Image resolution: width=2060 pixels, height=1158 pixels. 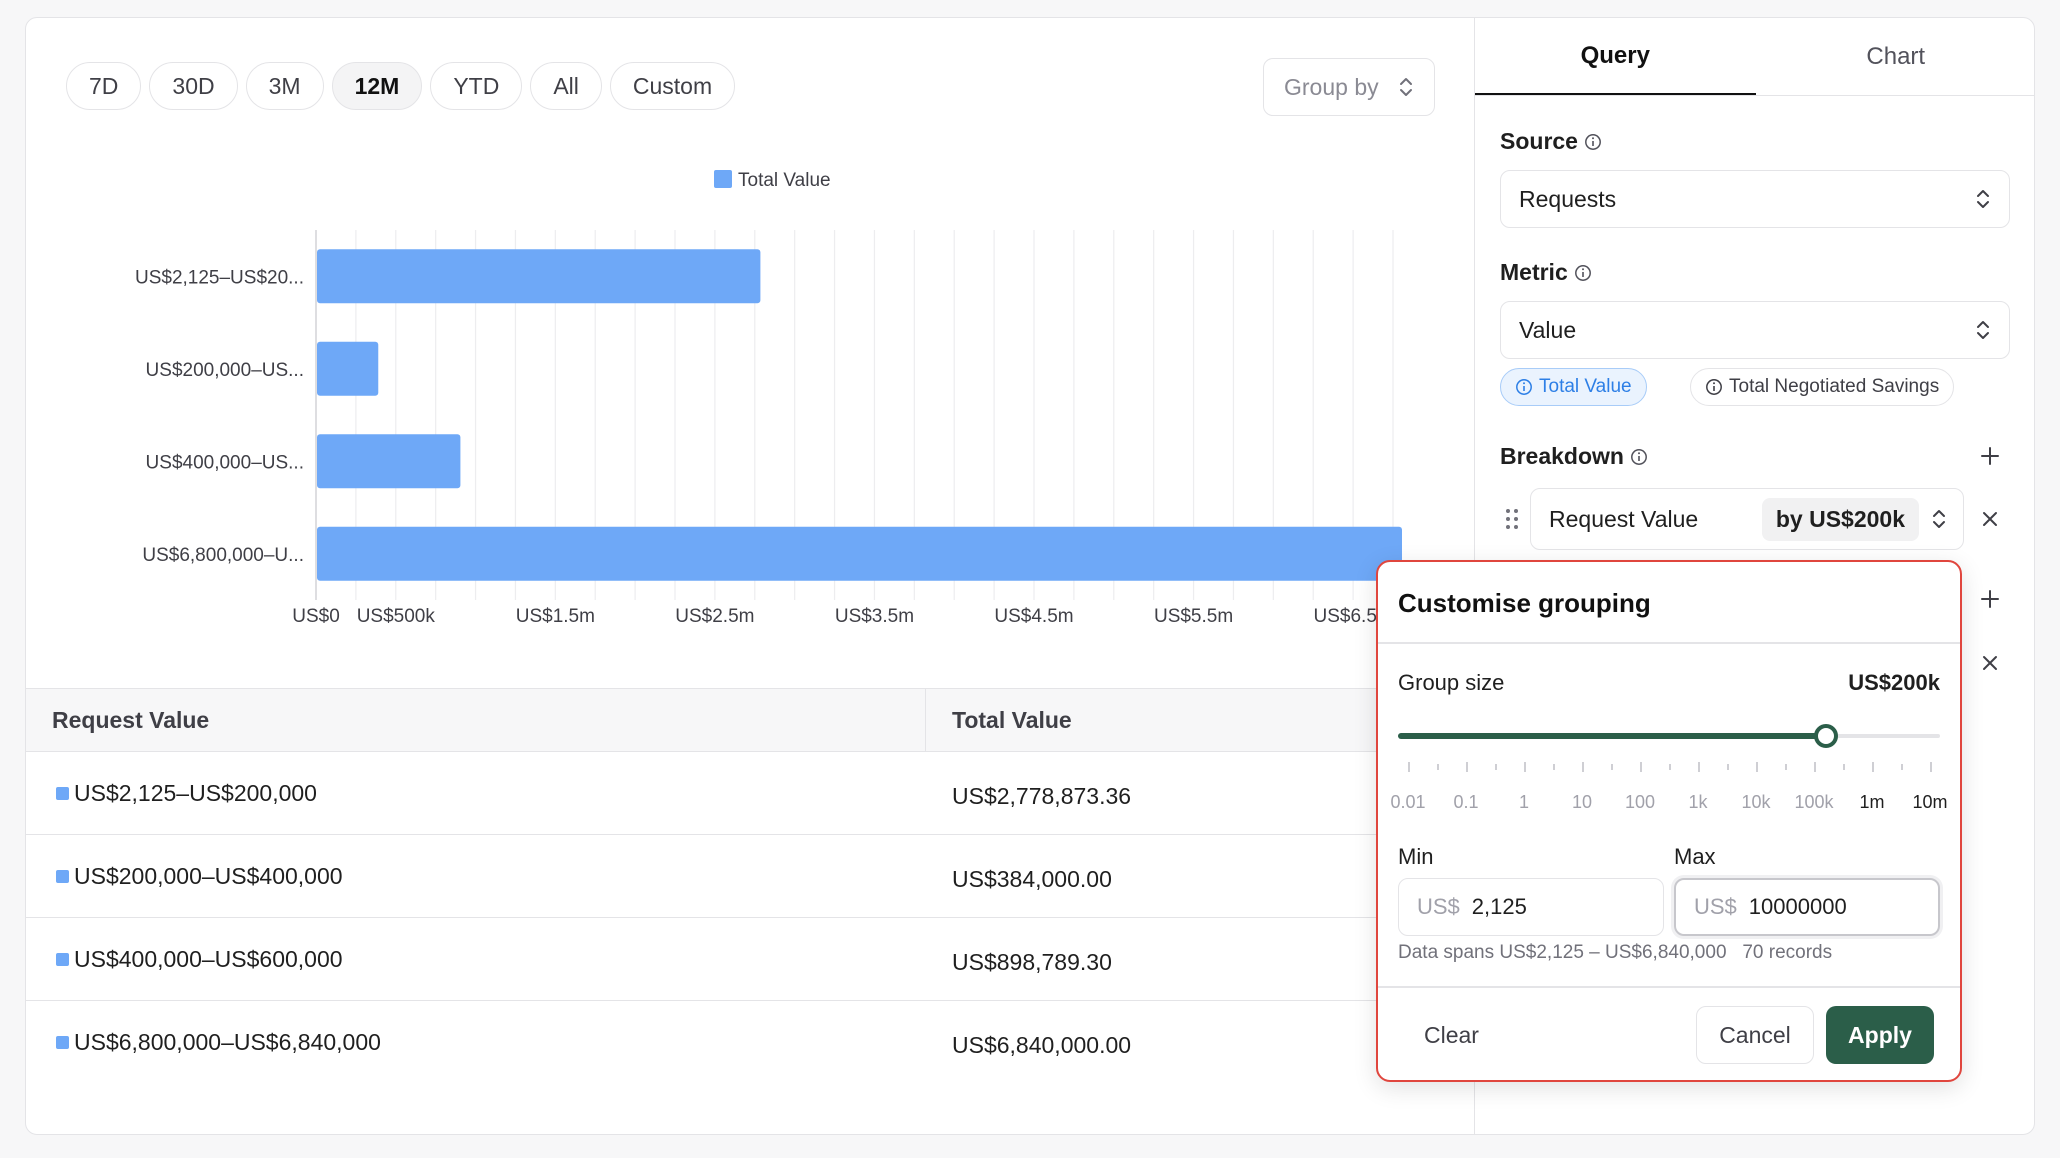 I want to click on row-range-cell: US$6,800,000–US$6,840,000, so click(x=476, y=1042).